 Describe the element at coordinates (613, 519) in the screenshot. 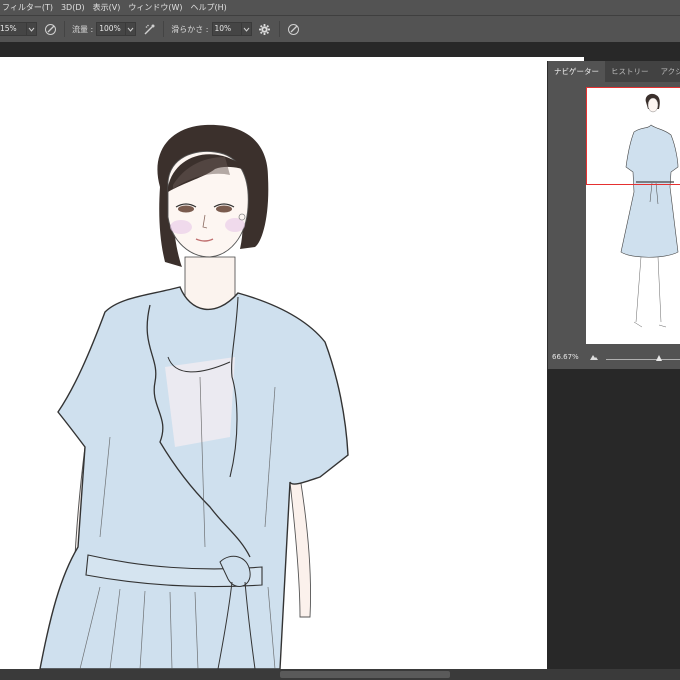

I see `panel-area` at that location.